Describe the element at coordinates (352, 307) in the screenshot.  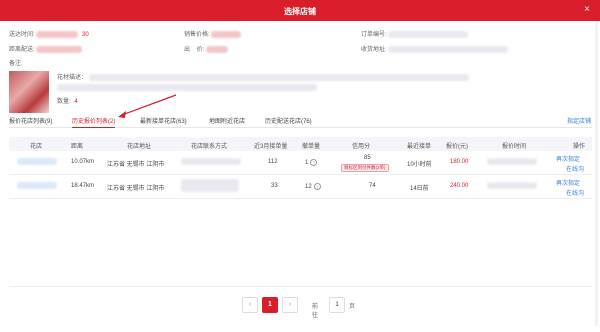
I see `page-label: 页` at that location.